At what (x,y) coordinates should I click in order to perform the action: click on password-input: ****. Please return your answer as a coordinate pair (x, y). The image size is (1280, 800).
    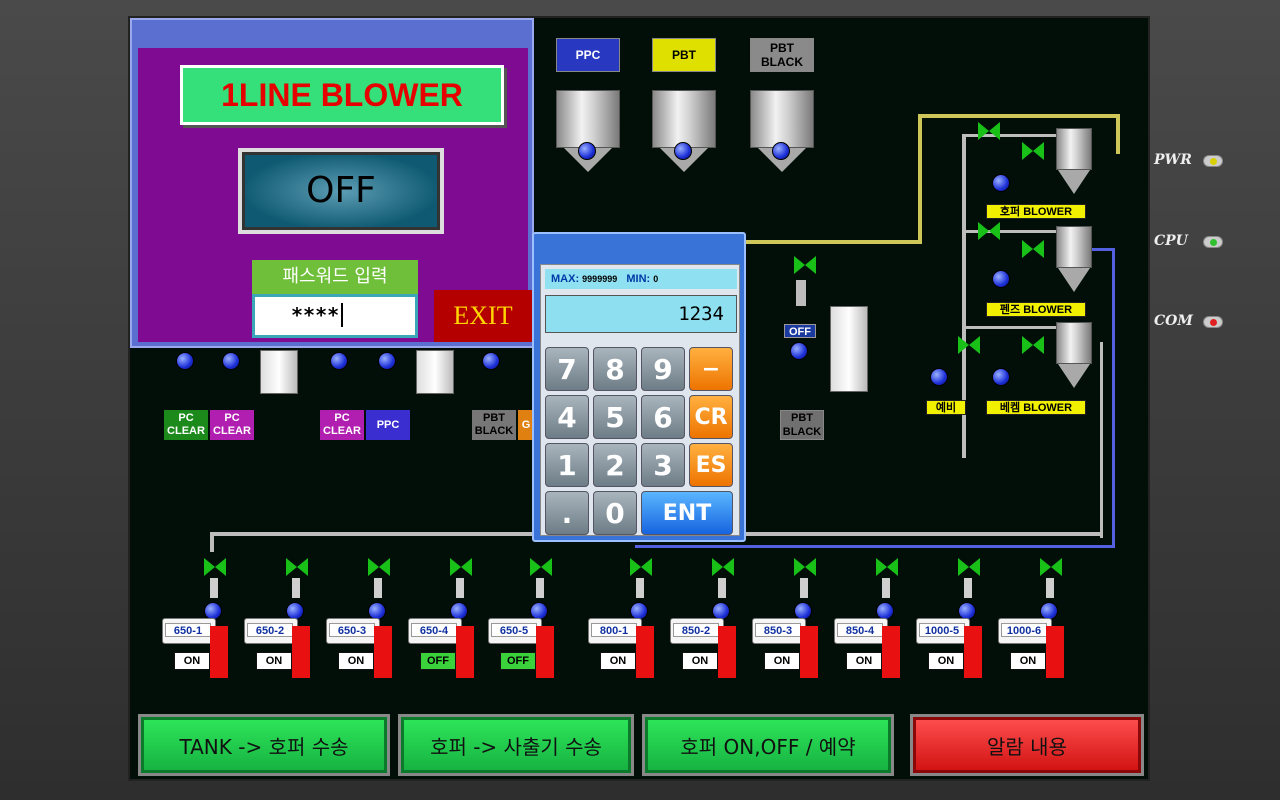
    Looking at the image, I should click on (335, 316).